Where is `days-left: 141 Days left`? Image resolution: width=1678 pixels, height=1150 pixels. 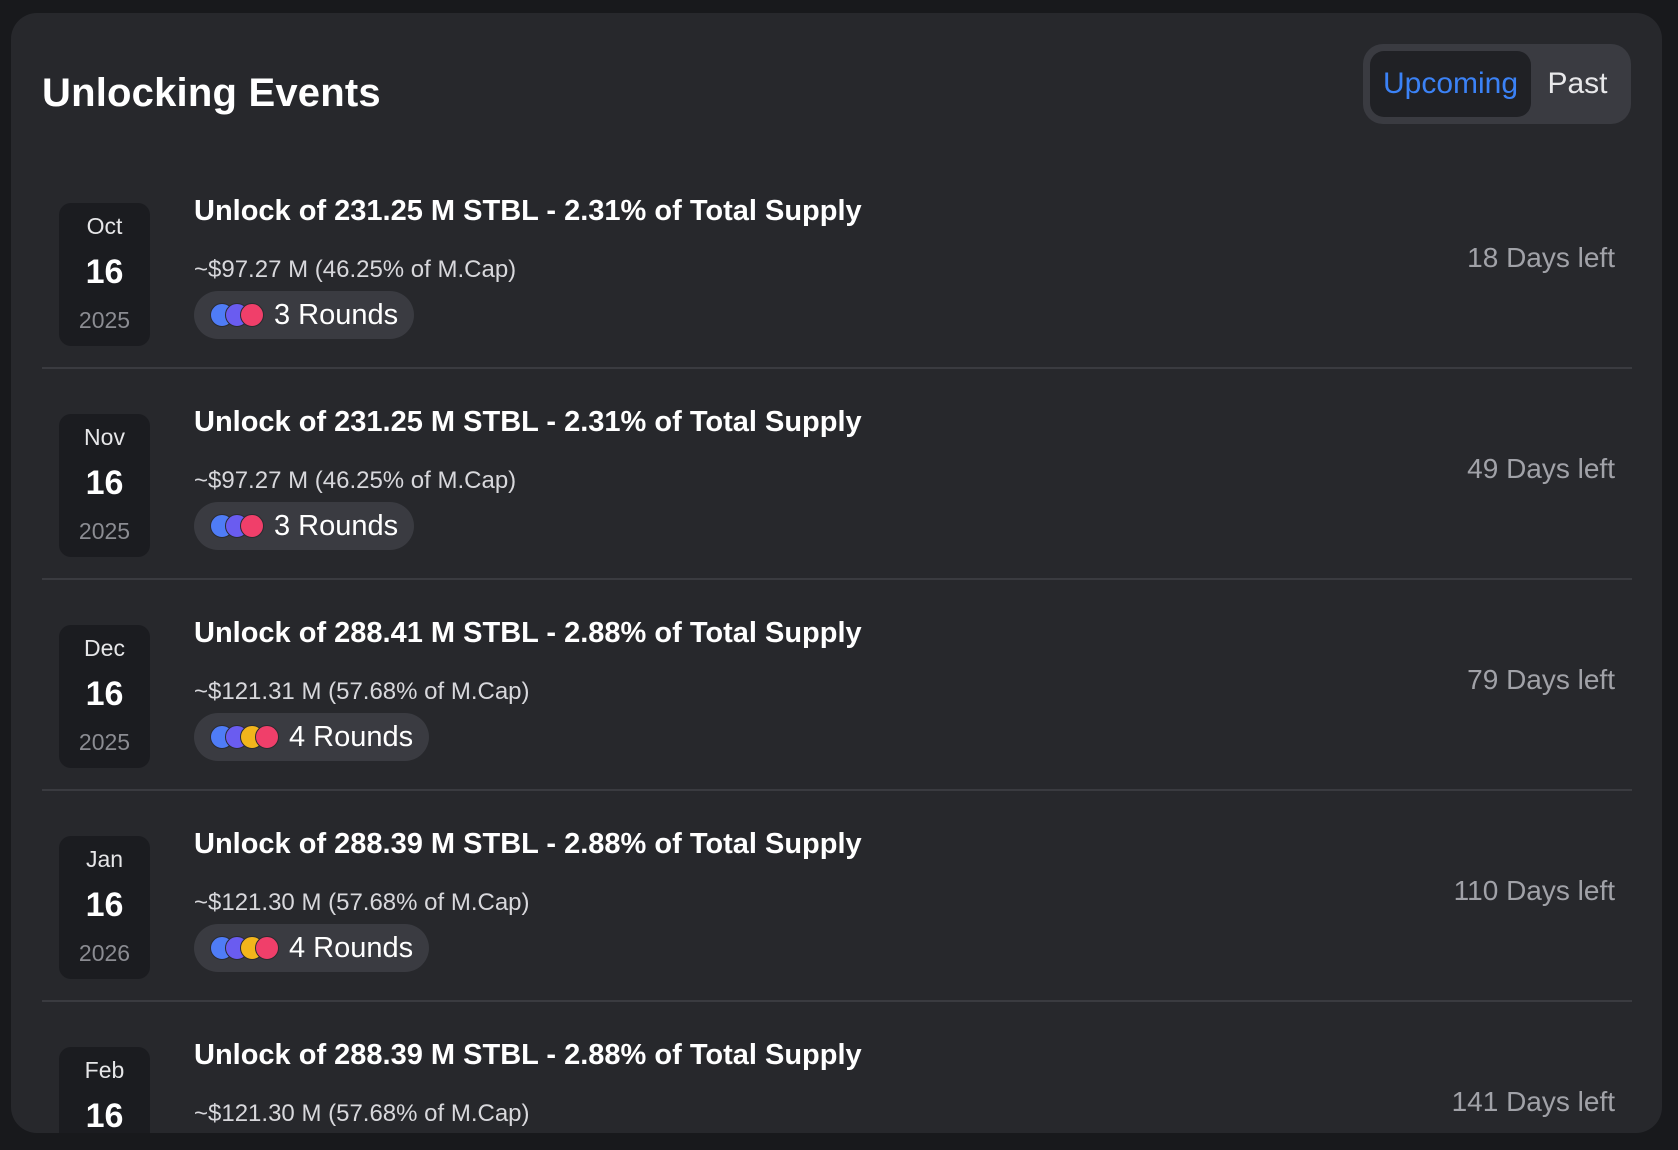 days-left: 141 Days left is located at coordinates (1533, 1101).